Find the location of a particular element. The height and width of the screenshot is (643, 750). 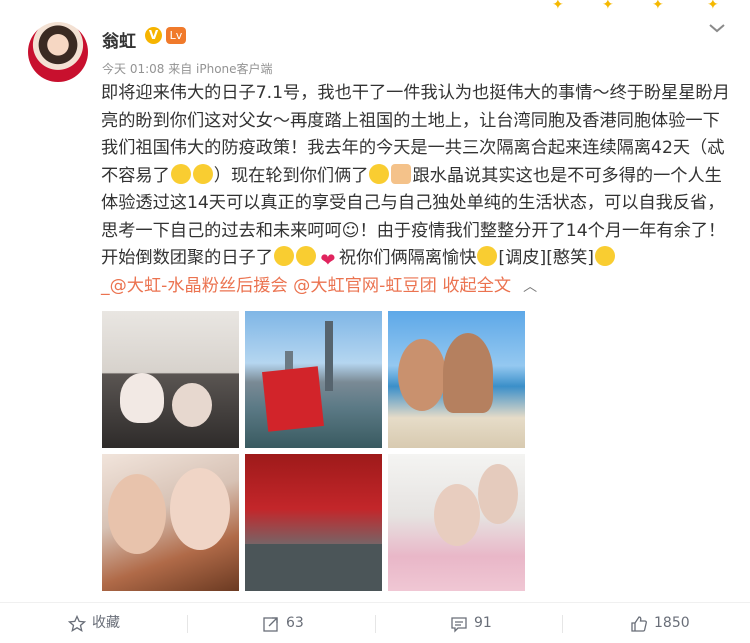

decorative-stars: ✦ ✦ ✦ ✦ is located at coordinates (642, 7).